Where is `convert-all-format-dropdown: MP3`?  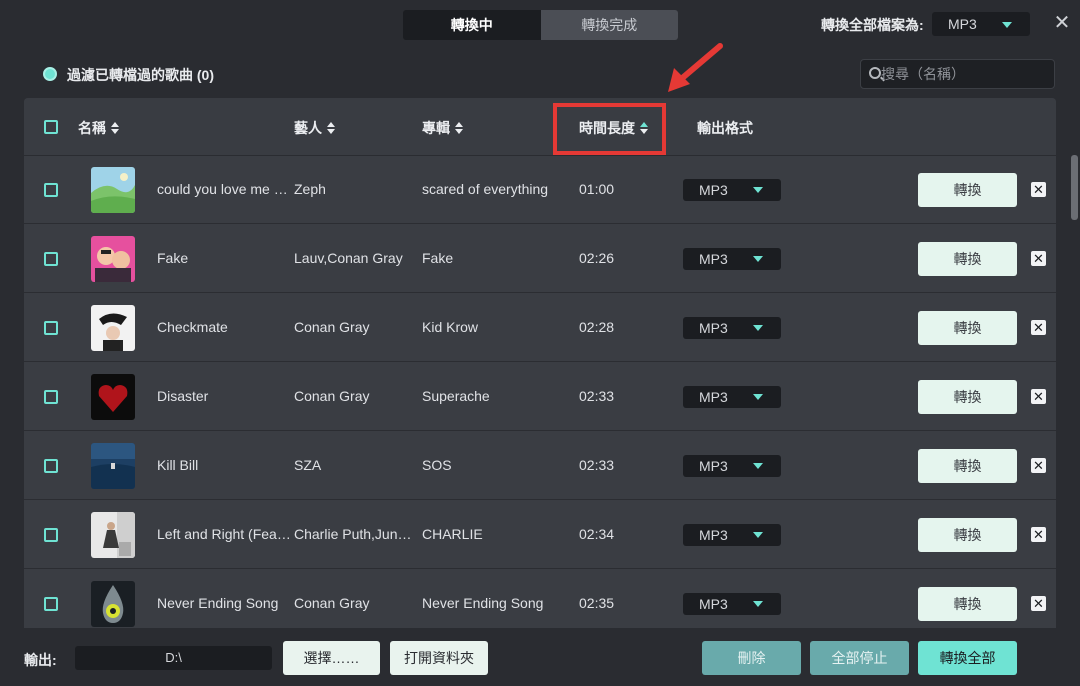 convert-all-format-dropdown: MP3 is located at coordinates (981, 24).